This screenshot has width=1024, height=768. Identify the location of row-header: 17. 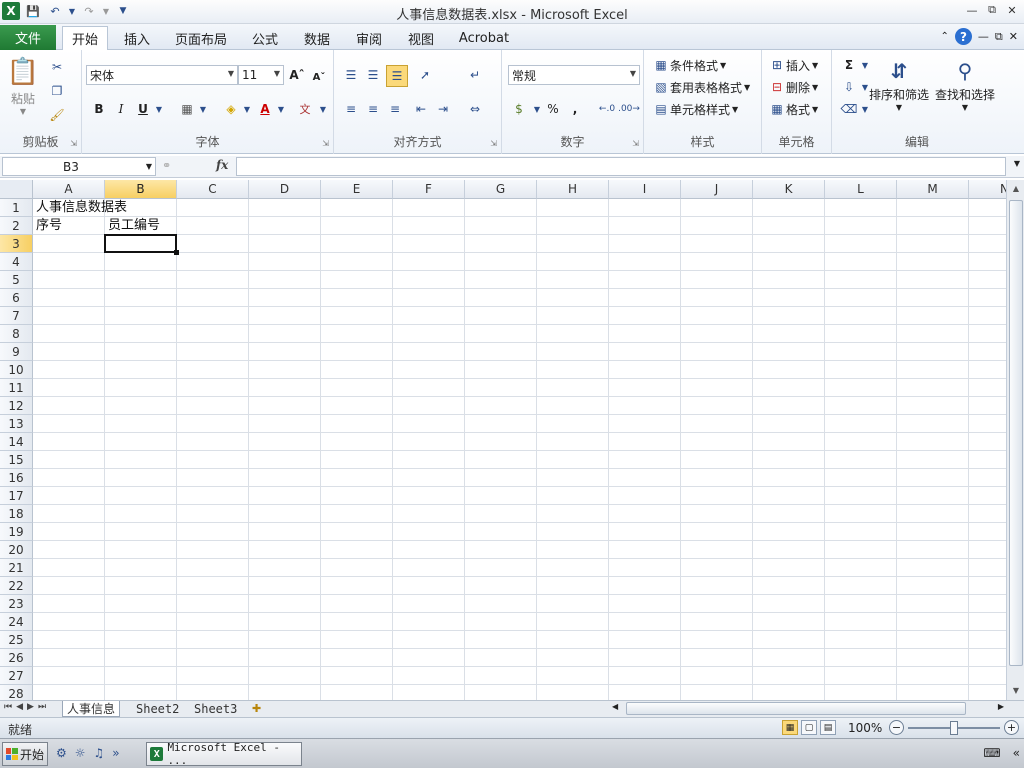
(16, 496).